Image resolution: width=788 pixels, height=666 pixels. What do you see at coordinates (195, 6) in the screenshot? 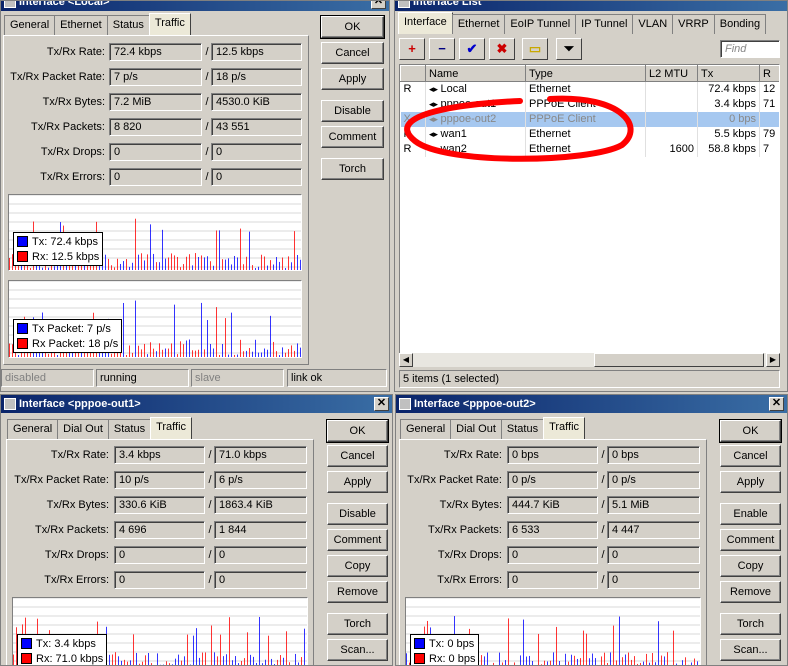
I see `title-bar: Interface <Local> ✕` at bounding box center [195, 6].